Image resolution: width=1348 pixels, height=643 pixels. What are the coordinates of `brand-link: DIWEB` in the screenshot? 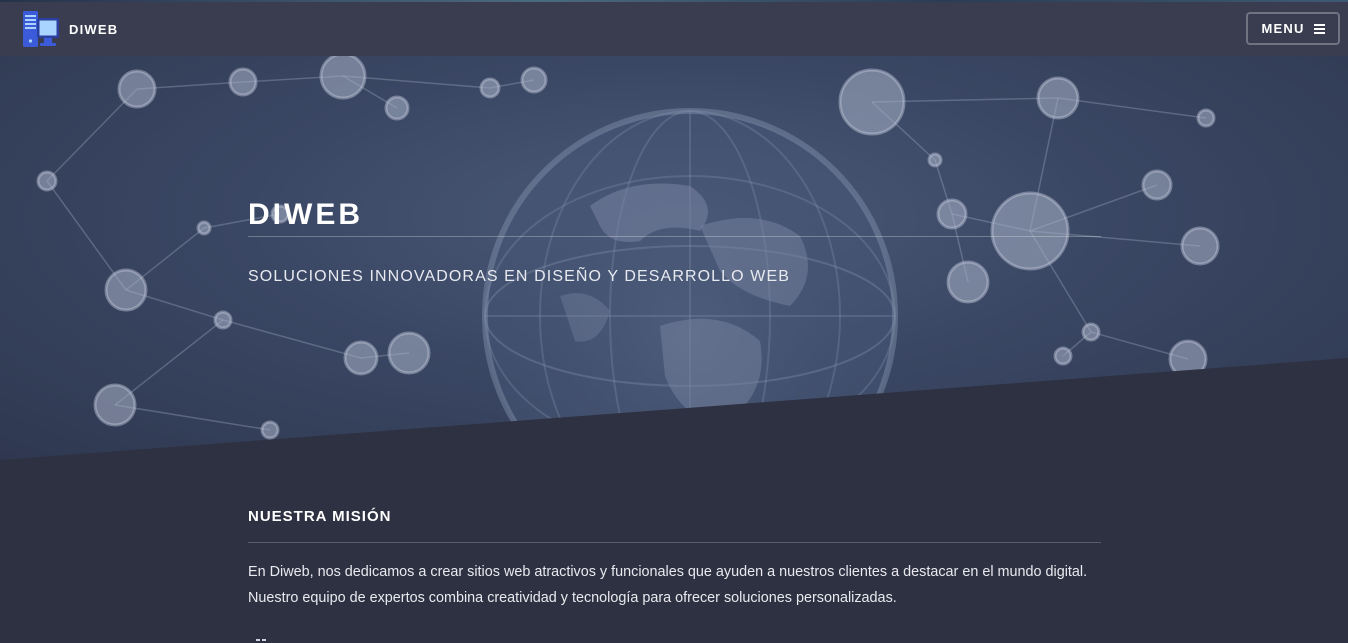 It's located at (70, 29).